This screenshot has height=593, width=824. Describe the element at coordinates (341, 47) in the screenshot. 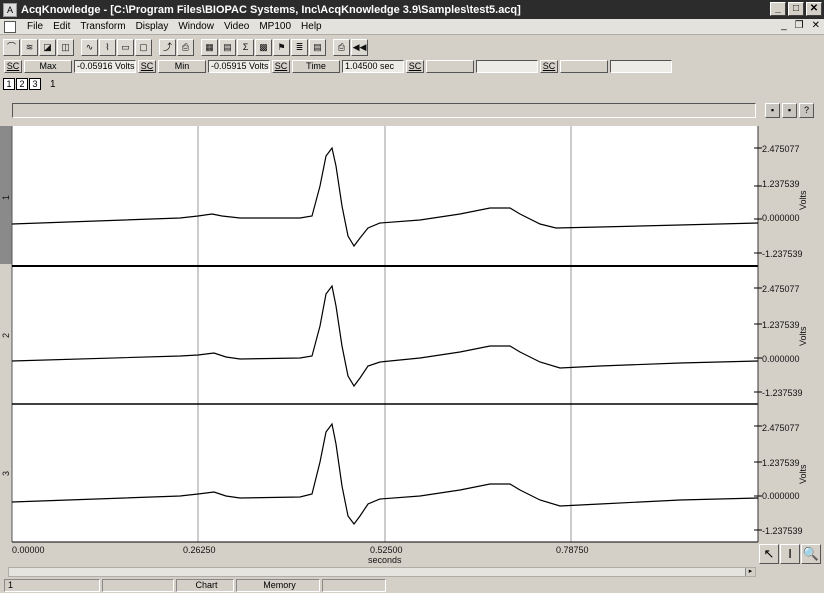

I see `print-icon: ⎙` at that location.